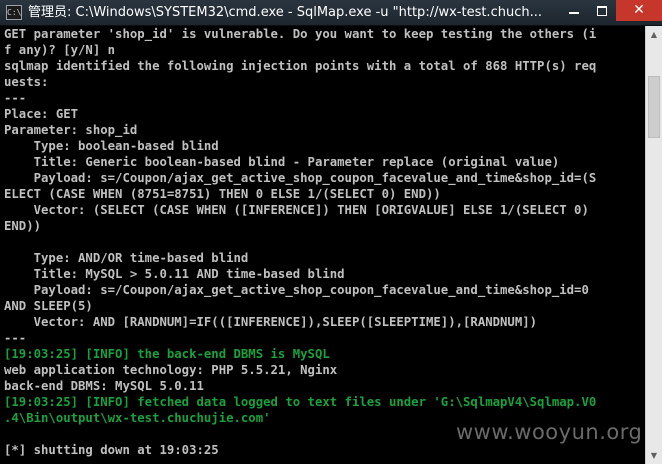 This screenshot has height=464, width=662. What do you see at coordinates (111, 450) in the screenshot?
I see `console-line: [*] shutting down at 19:03:25` at bounding box center [111, 450].